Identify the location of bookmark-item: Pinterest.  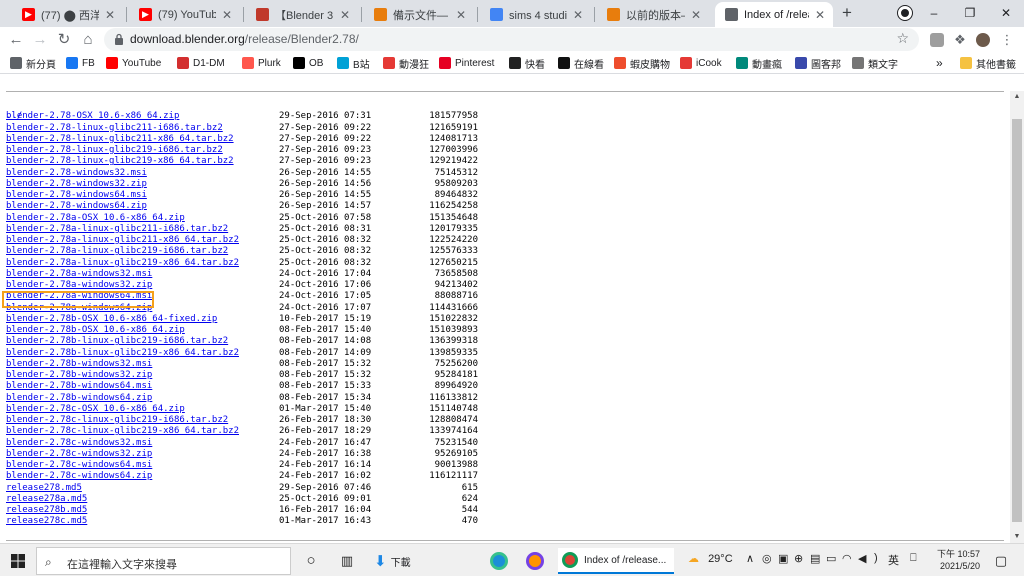
(466, 63).